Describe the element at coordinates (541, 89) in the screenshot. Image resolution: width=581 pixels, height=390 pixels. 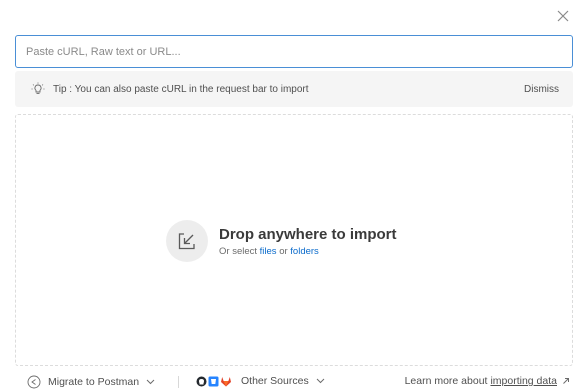
I see `dismiss-button: Dismiss` at that location.